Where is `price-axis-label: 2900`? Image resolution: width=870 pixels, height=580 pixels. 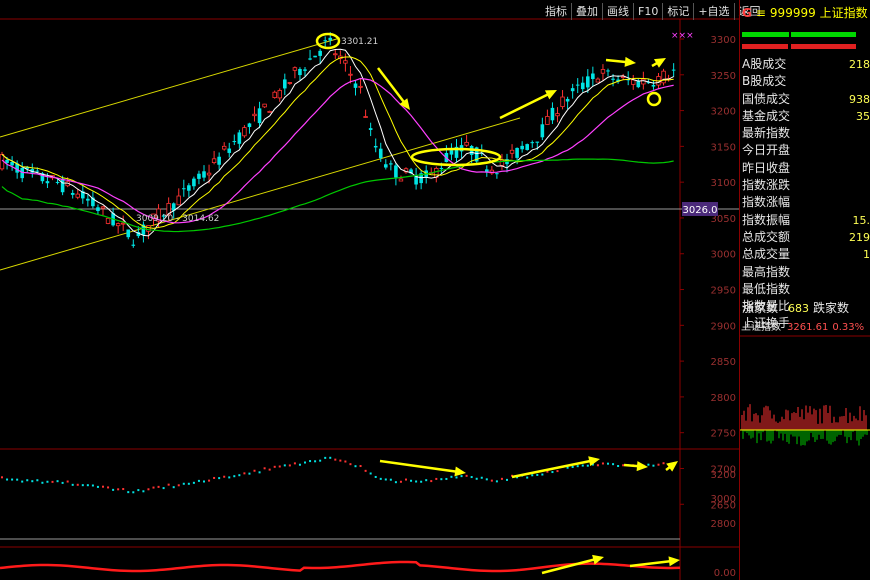 price-axis-label: 2900 is located at coordinates (723, 326).